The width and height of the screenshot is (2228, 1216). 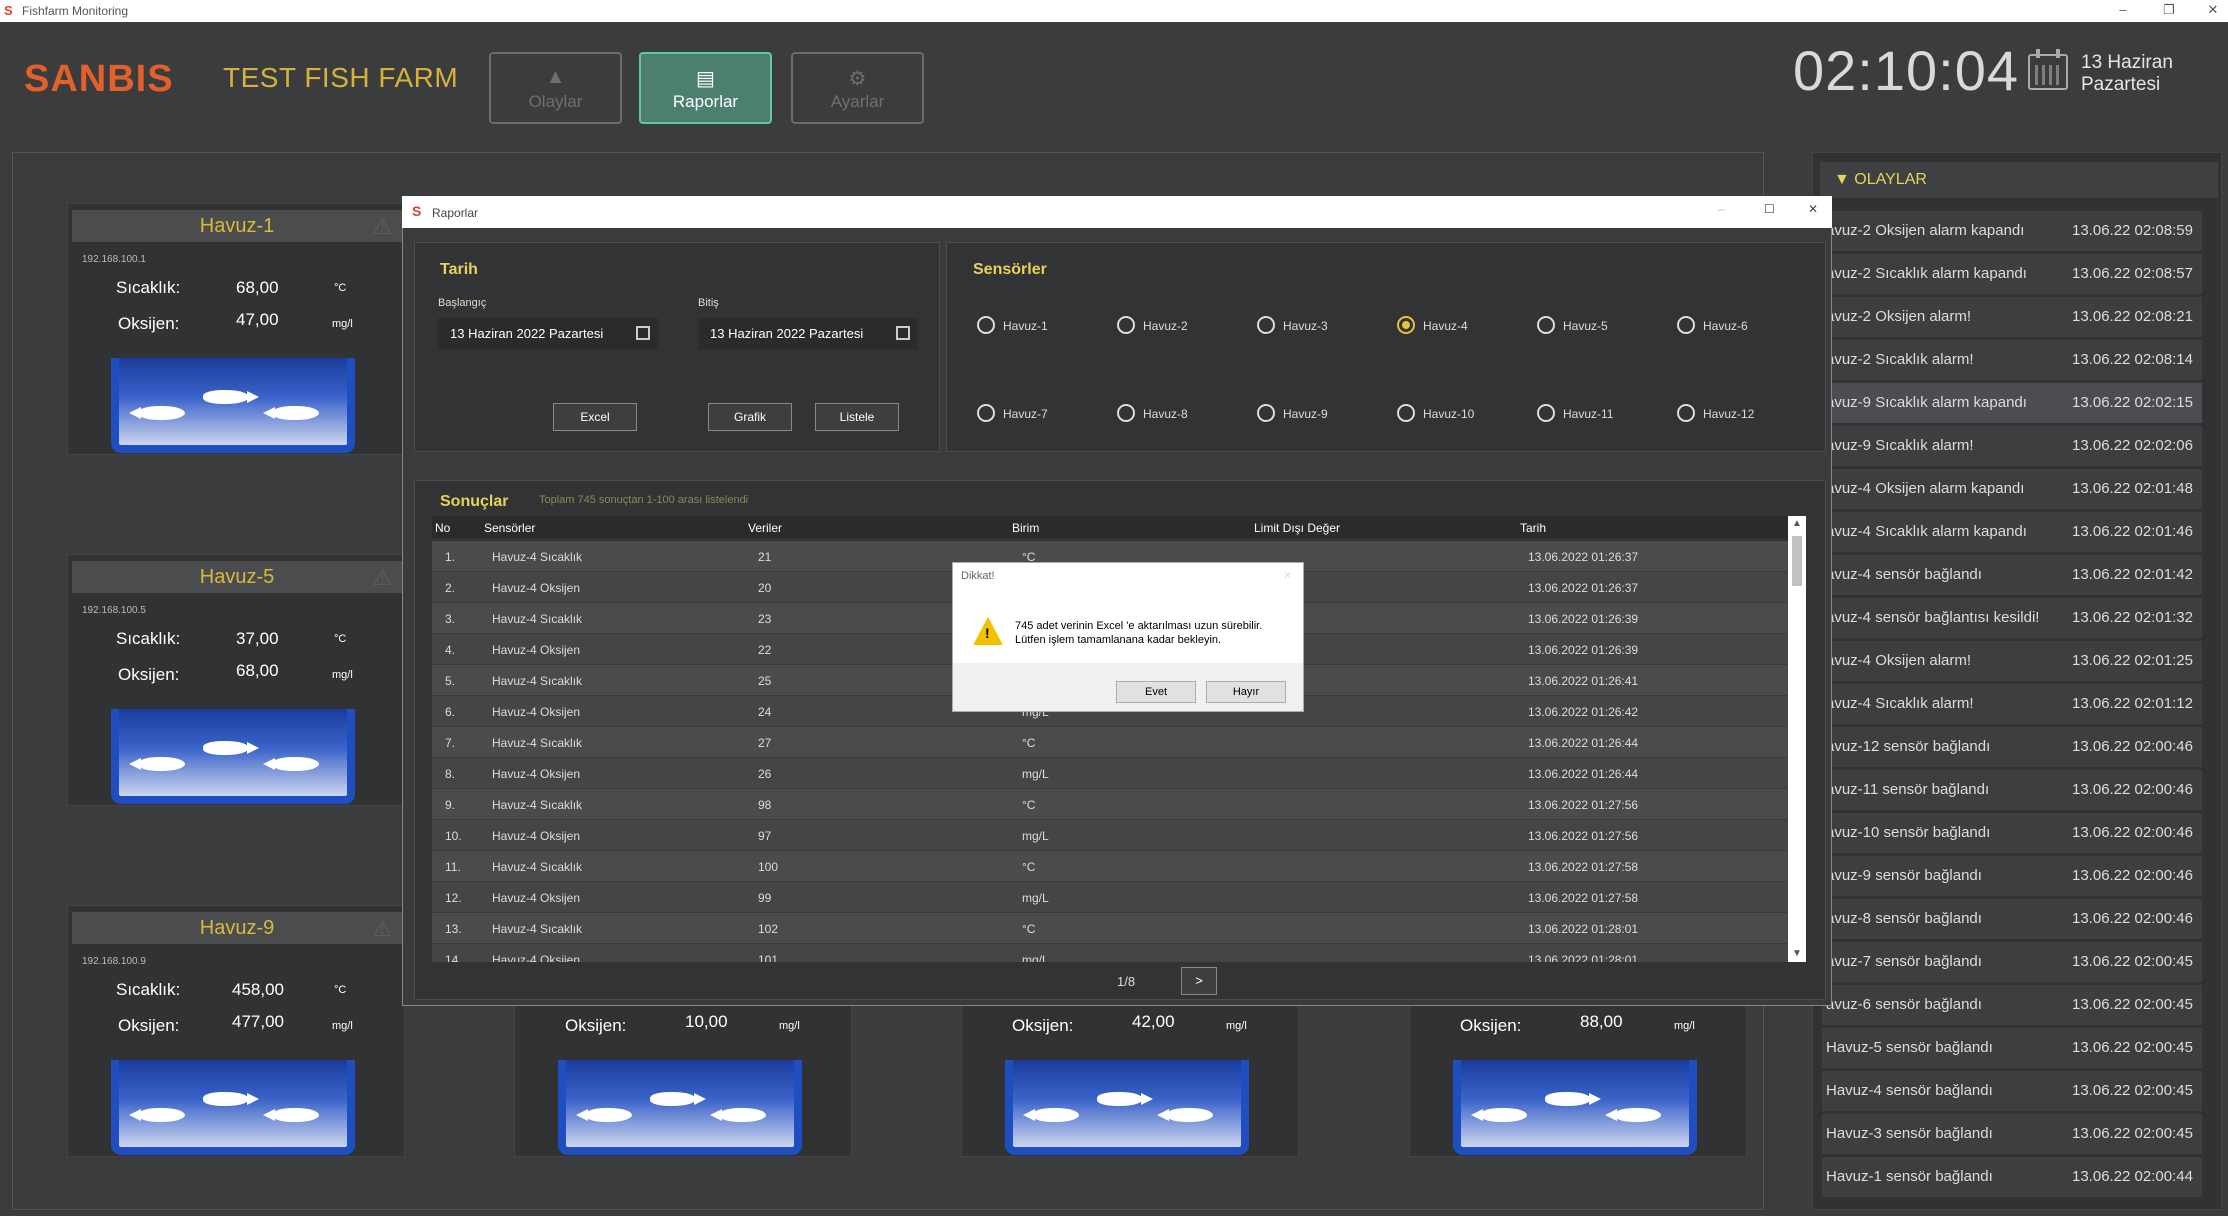 I want to click on sensor-radio: Havuz-9, so click(x=1312, y=415).